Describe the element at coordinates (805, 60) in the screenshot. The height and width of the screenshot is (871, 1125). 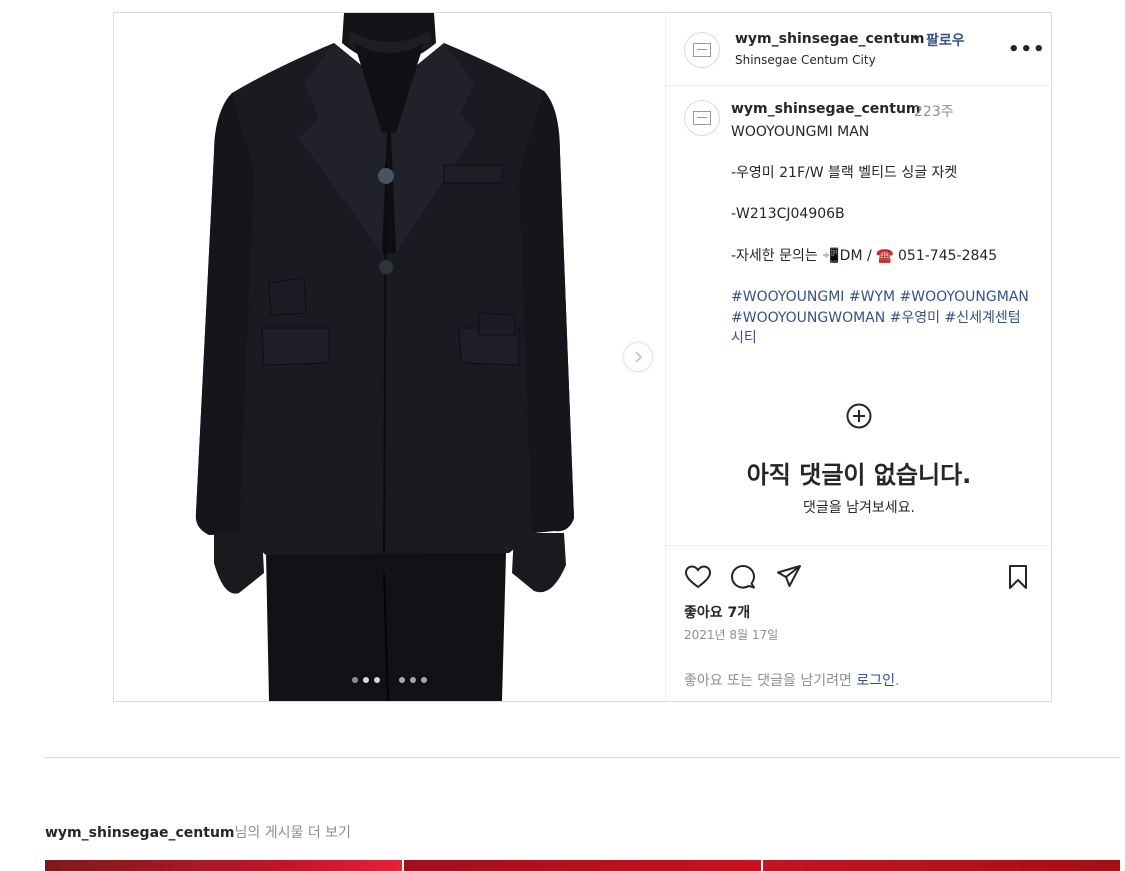
I see `location-link: Shinsegae Centum City` at that location.